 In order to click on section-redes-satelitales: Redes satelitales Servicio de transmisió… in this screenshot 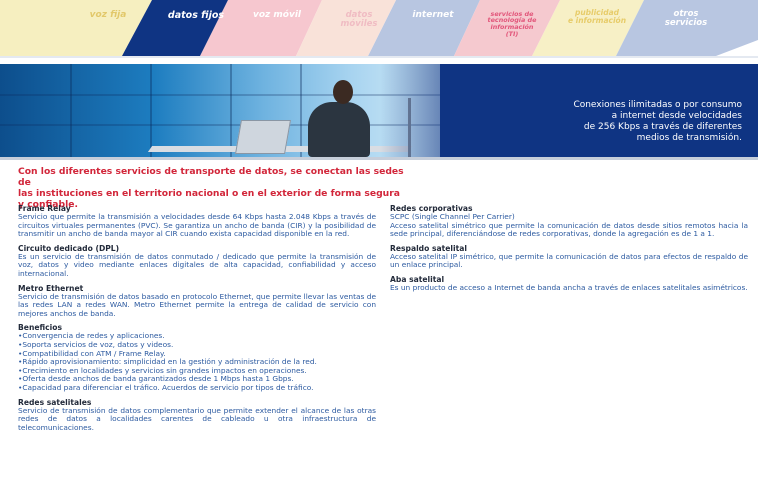, I will do `click(197, 415)`.